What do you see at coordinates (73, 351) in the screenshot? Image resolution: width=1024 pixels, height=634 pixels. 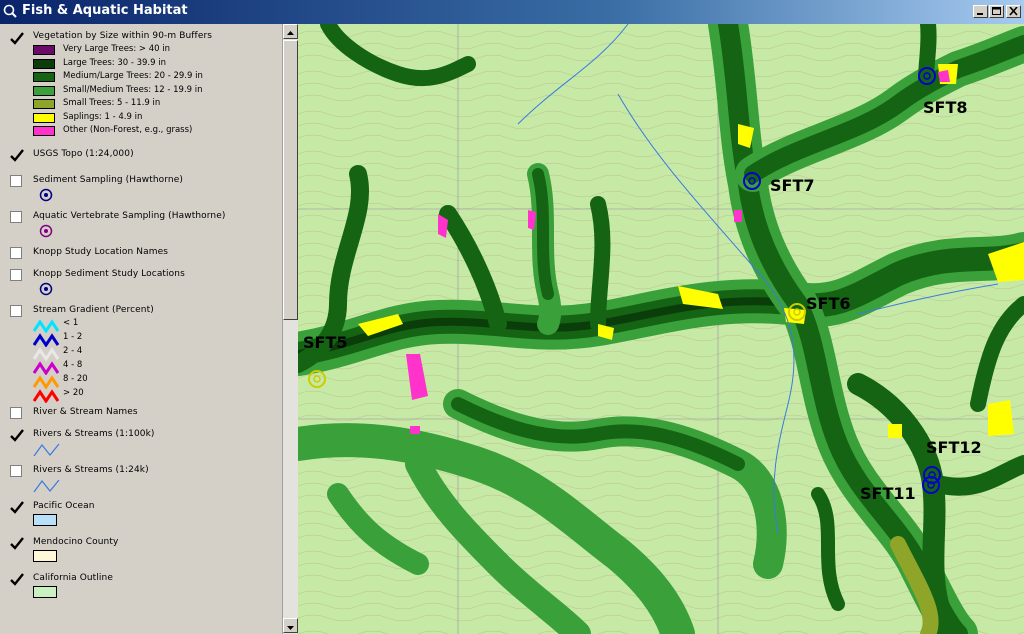 I see `legend-label: 2 - 4` at bounding box center [73, 351].